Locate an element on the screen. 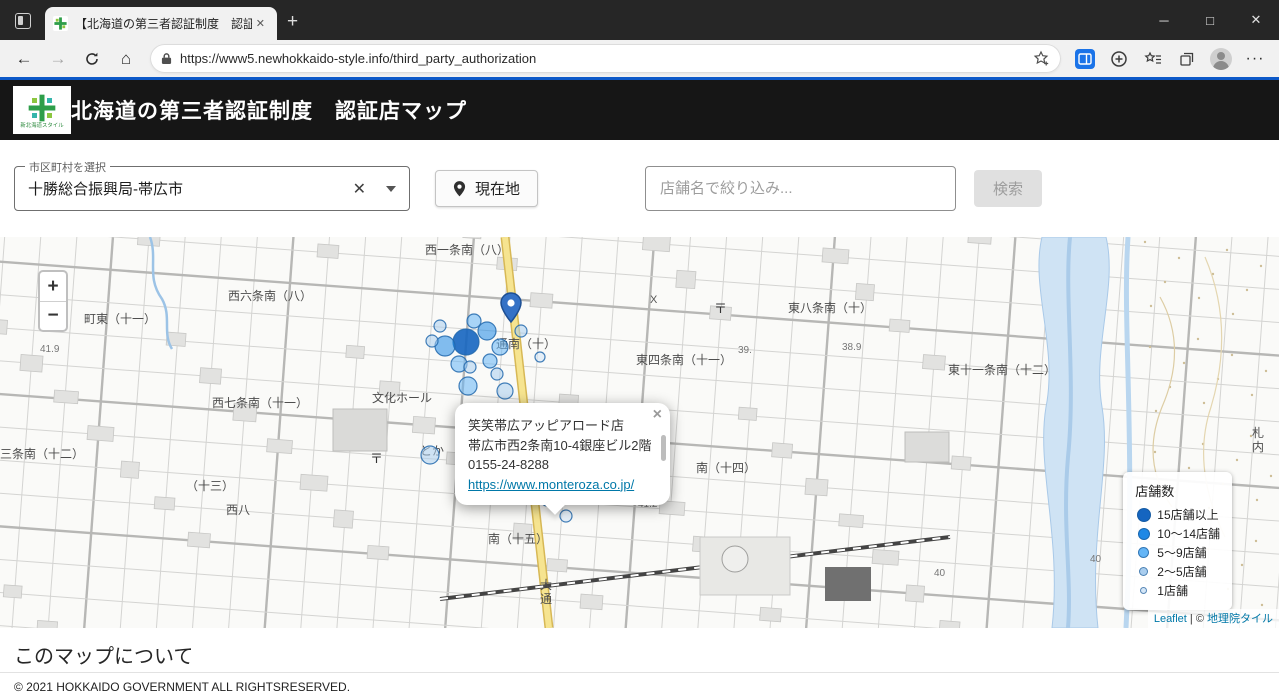 This screenshot has width=1279, height=700. profile-avatar is located at coordinates (1221, 59).